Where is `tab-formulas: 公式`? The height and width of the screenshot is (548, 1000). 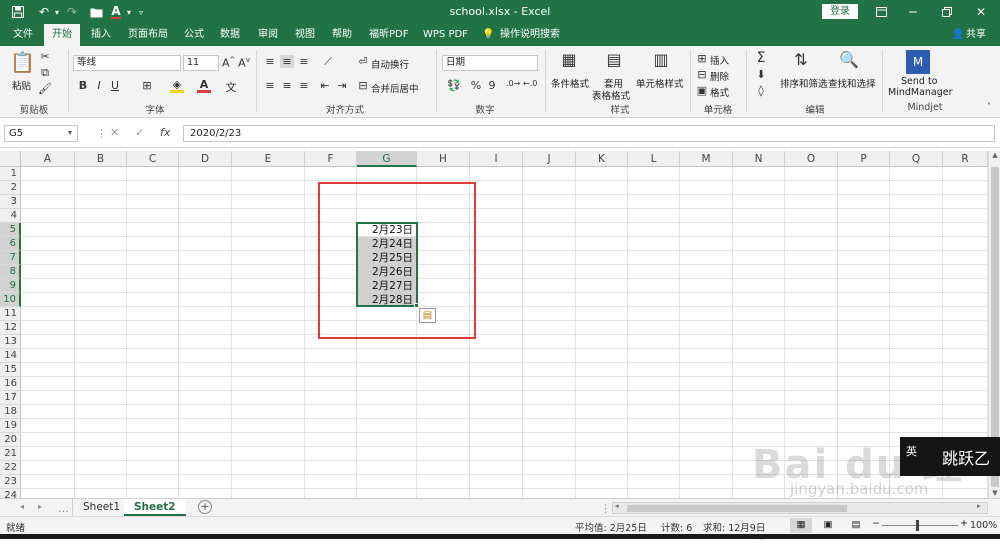
tab-formulas: 公式 is located at coordinates (194, 35).